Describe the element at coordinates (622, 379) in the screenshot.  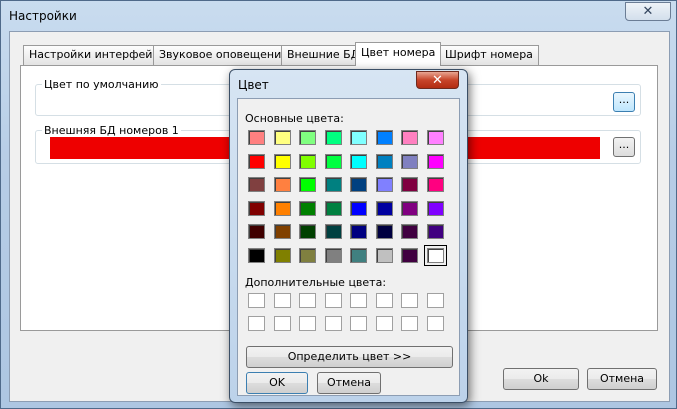
I see `cancel-button: Отмена` at that location.